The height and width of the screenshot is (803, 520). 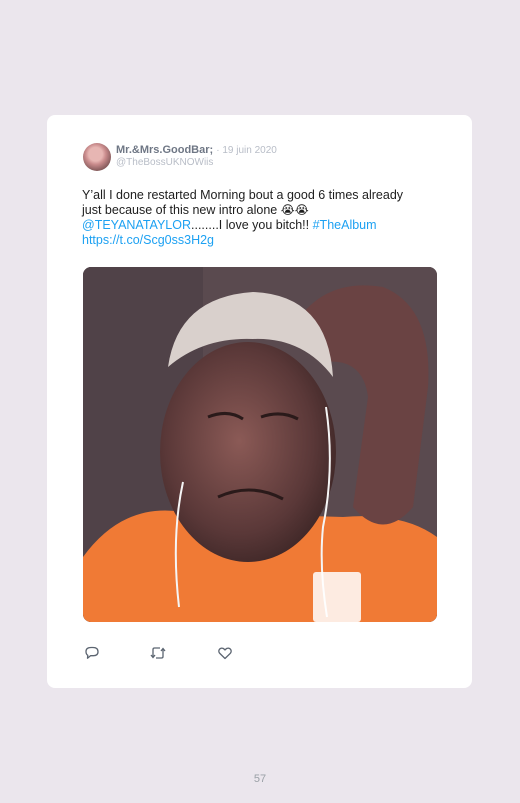 What do you see at coordinates (345, 225) in the screenshot?
I see `hashtag-link: #TheAlbum` at bounding box center [345, 225].